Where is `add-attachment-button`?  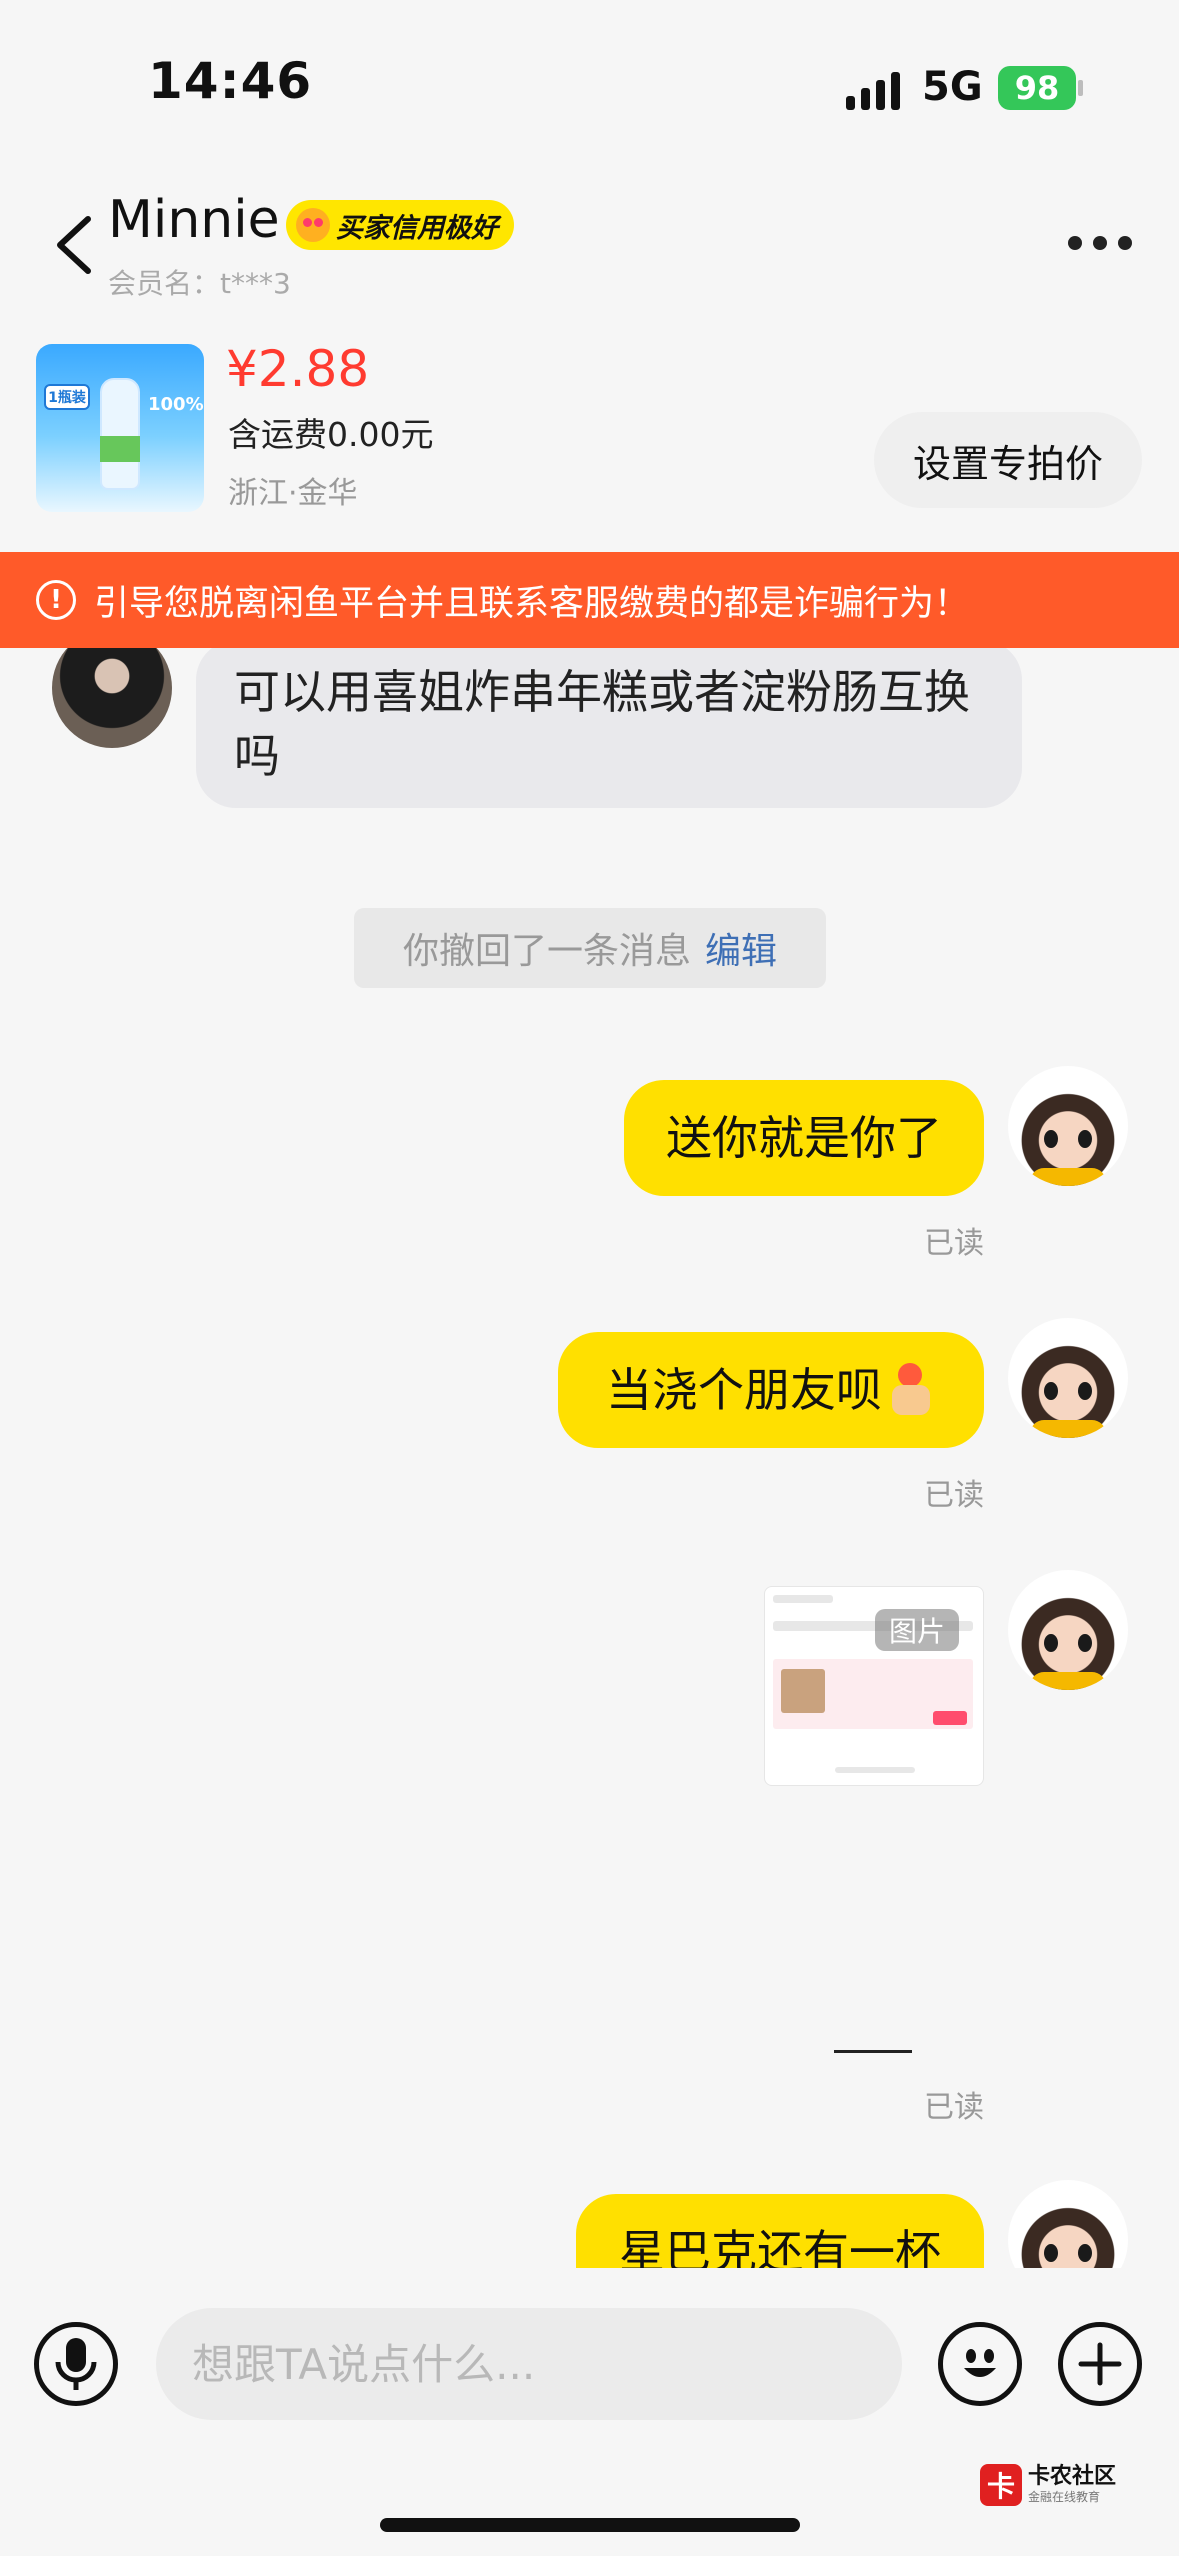
add-attachment-button is located at coordinates (1100, 2364).